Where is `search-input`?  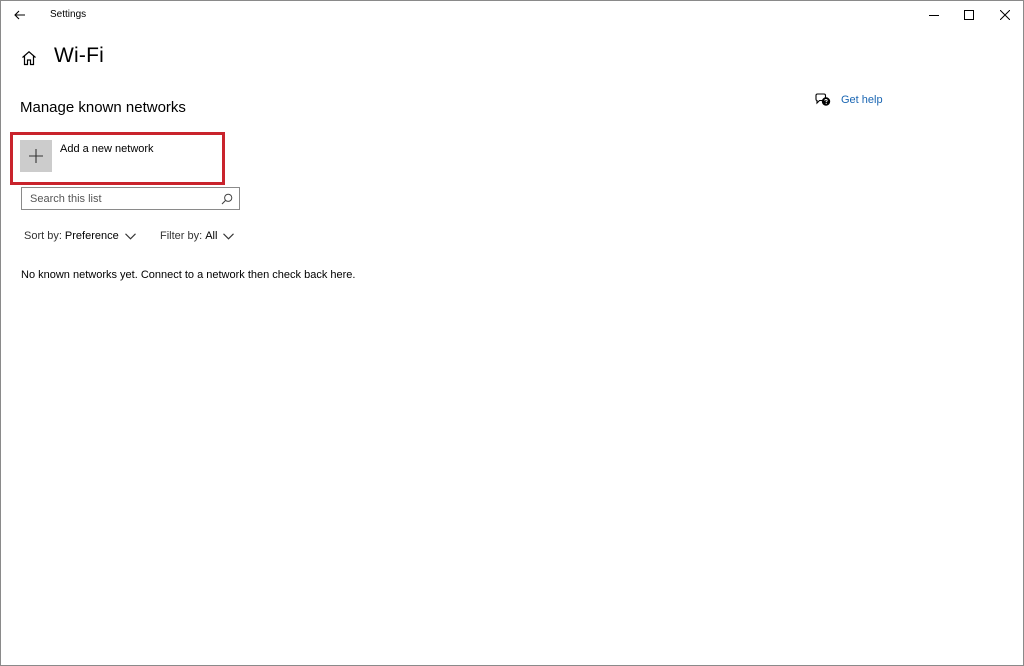
search-input is located at coordinates (121, 198).